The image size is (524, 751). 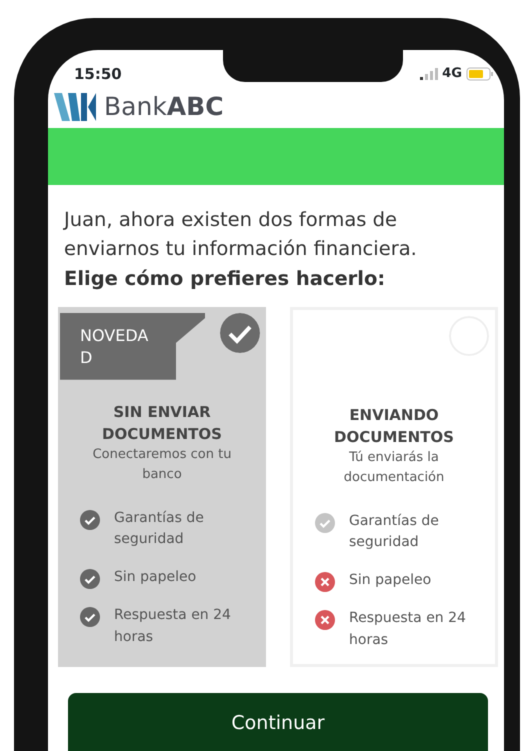 What do you see at coordinates (394, 426) in the screenshot?
I see `option-title: ENVIANDO DOCUMENTOS` at bounding box center [394, 426].